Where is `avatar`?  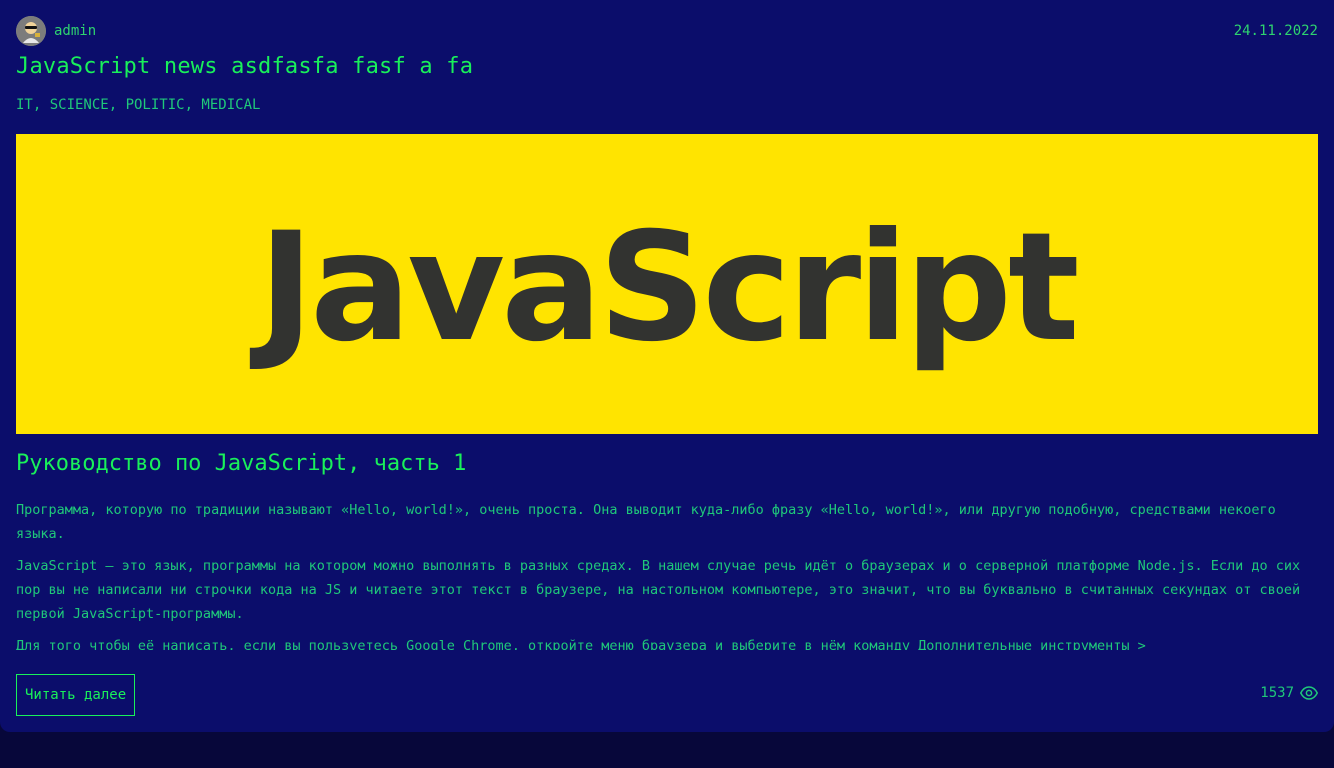
avatar is located at coordinates (31, 31).